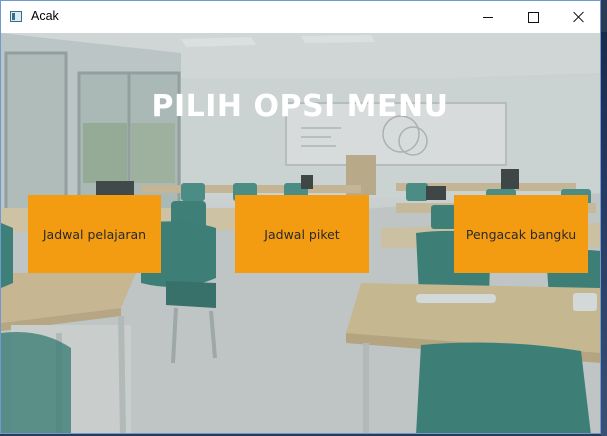 This screenshot has width=607, height=436. I want to click on jadwal-piket-button: Jadwal piket, so click(302, 234).